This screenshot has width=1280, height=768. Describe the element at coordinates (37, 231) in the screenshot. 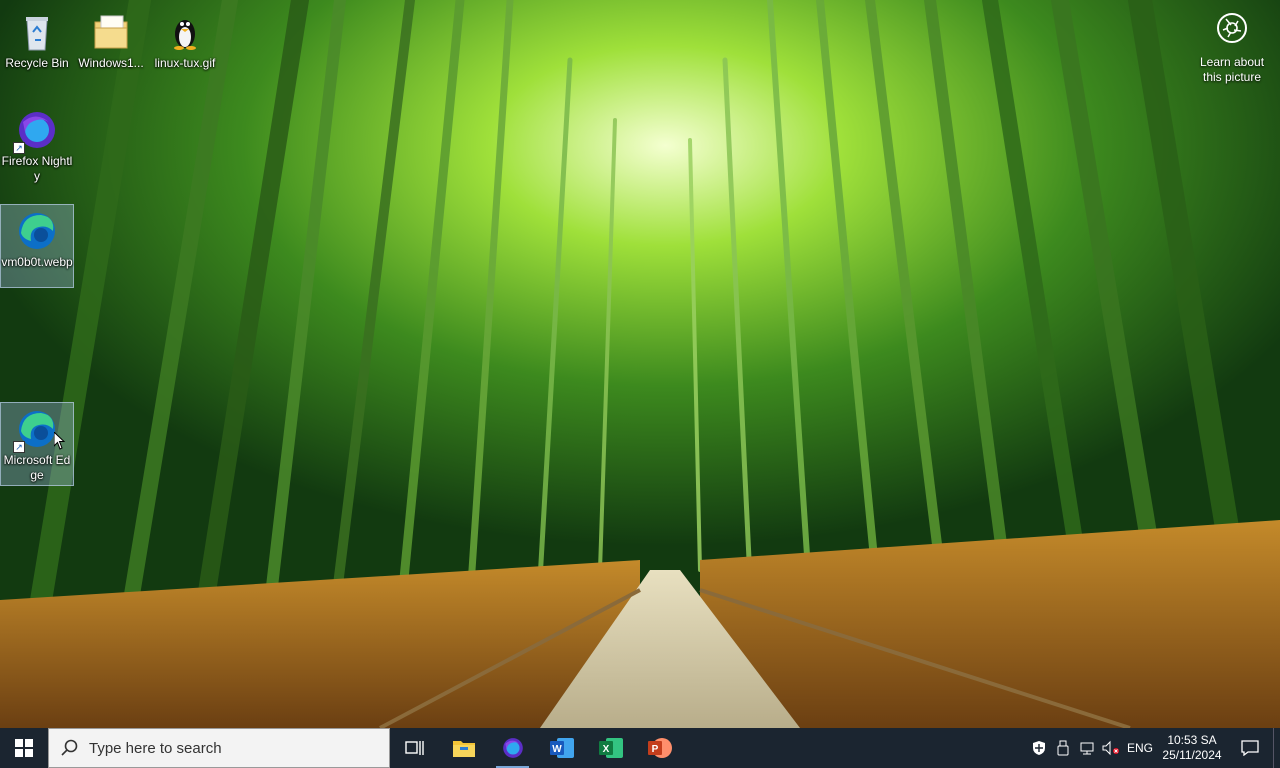

I see `edge-icon` at that location.